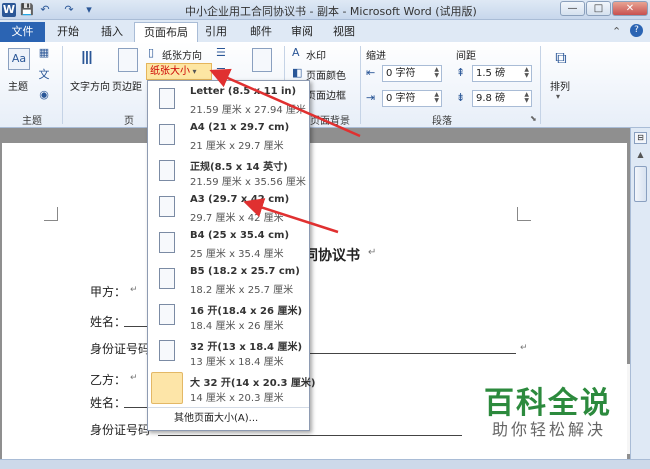 The width and height of the screenshot is (650, 469). I want to click on arrow-to-a3-option, so click(291, 216).